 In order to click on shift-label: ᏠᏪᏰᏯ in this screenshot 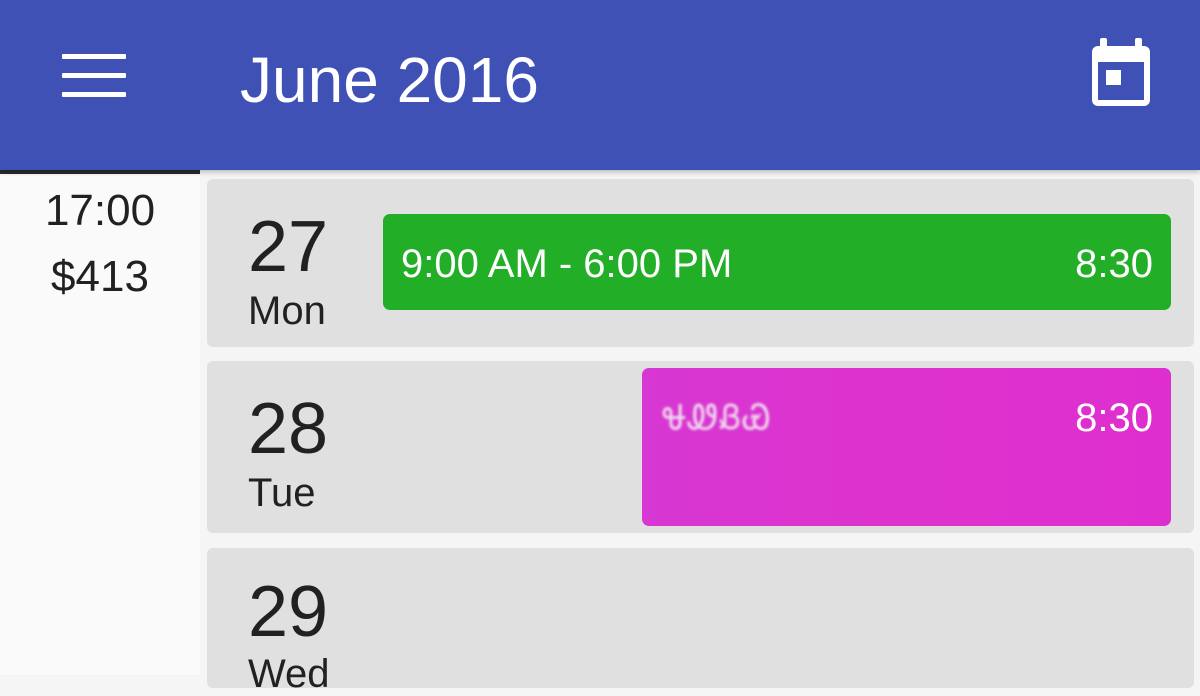, I will do `click(717, 418)`.